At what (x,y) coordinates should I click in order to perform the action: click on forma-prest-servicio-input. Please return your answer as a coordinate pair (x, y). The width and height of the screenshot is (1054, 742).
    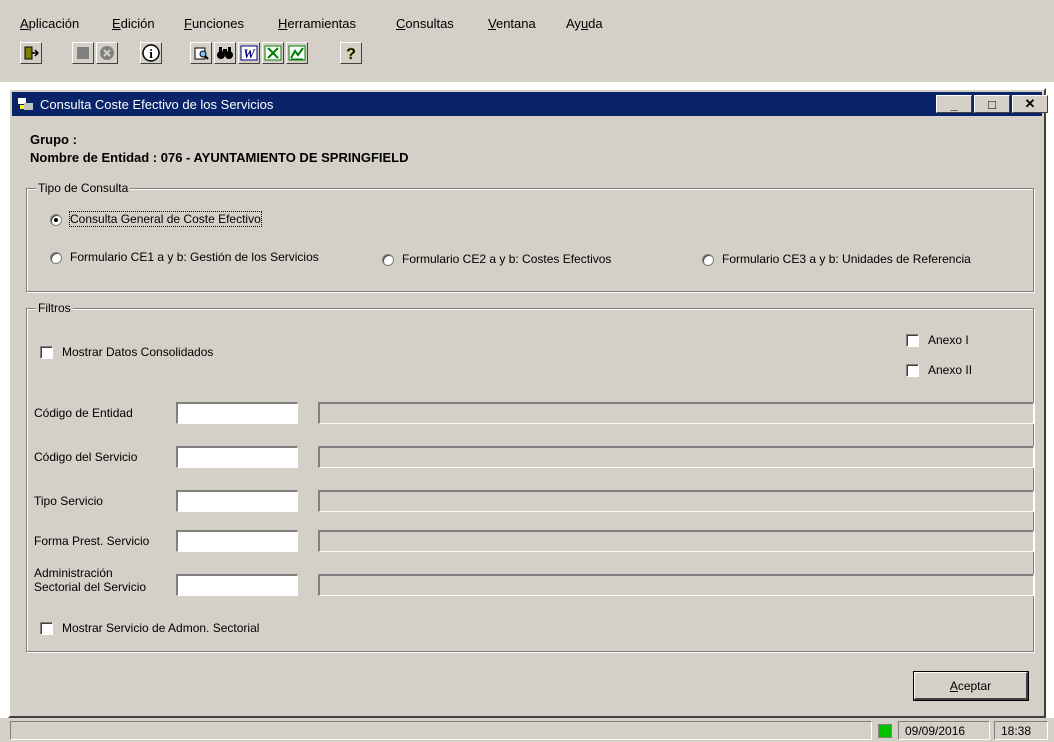
    Looking at the image, I should click on (237, 541).